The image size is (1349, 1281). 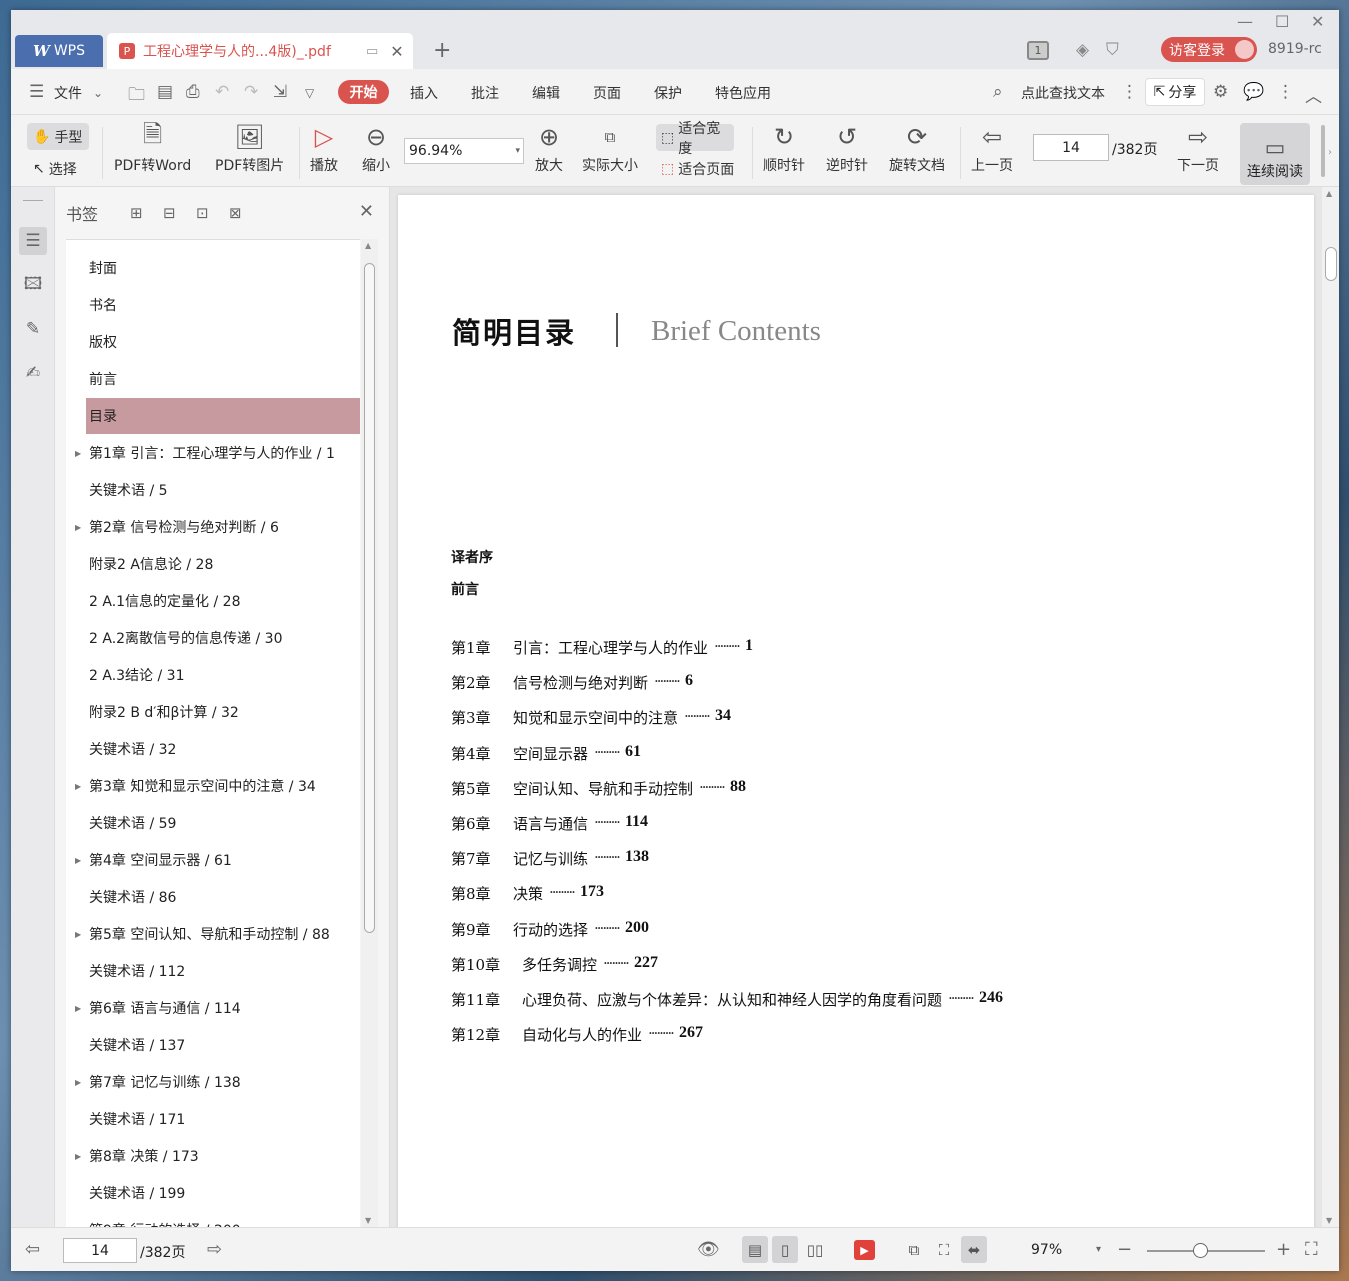 I want to click on maximize-icon: ☐, so click(x=1282, y=21).